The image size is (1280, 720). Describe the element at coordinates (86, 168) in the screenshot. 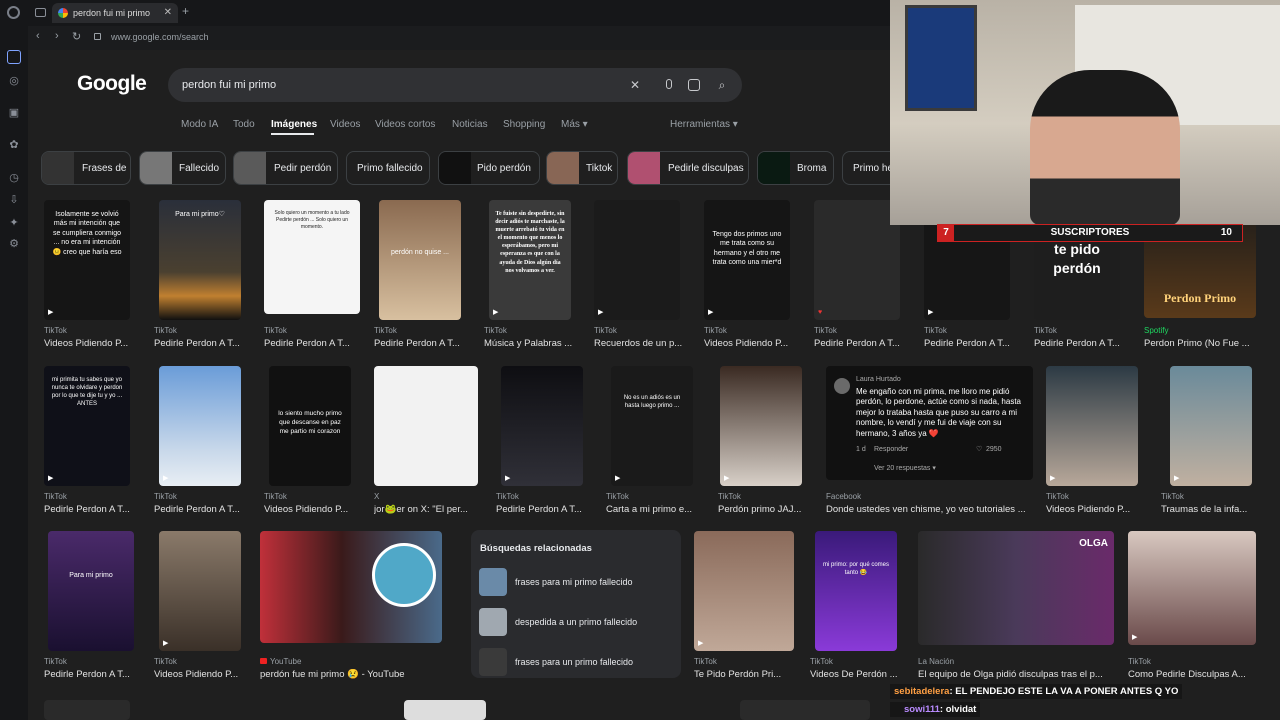

I see `chip-frases-de: Frases de` at that location.